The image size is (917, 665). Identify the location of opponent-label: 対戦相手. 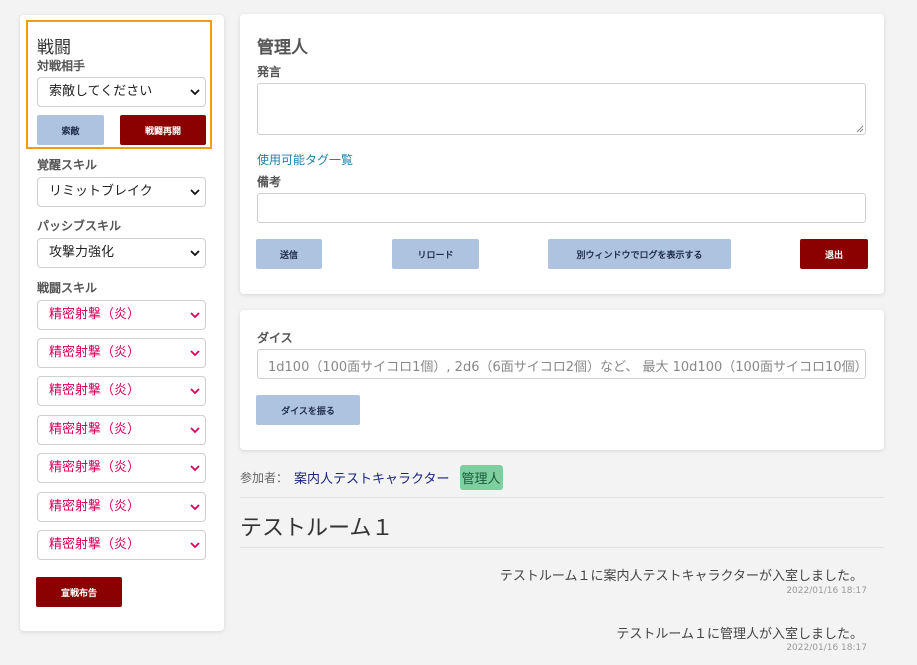
(61, 66).